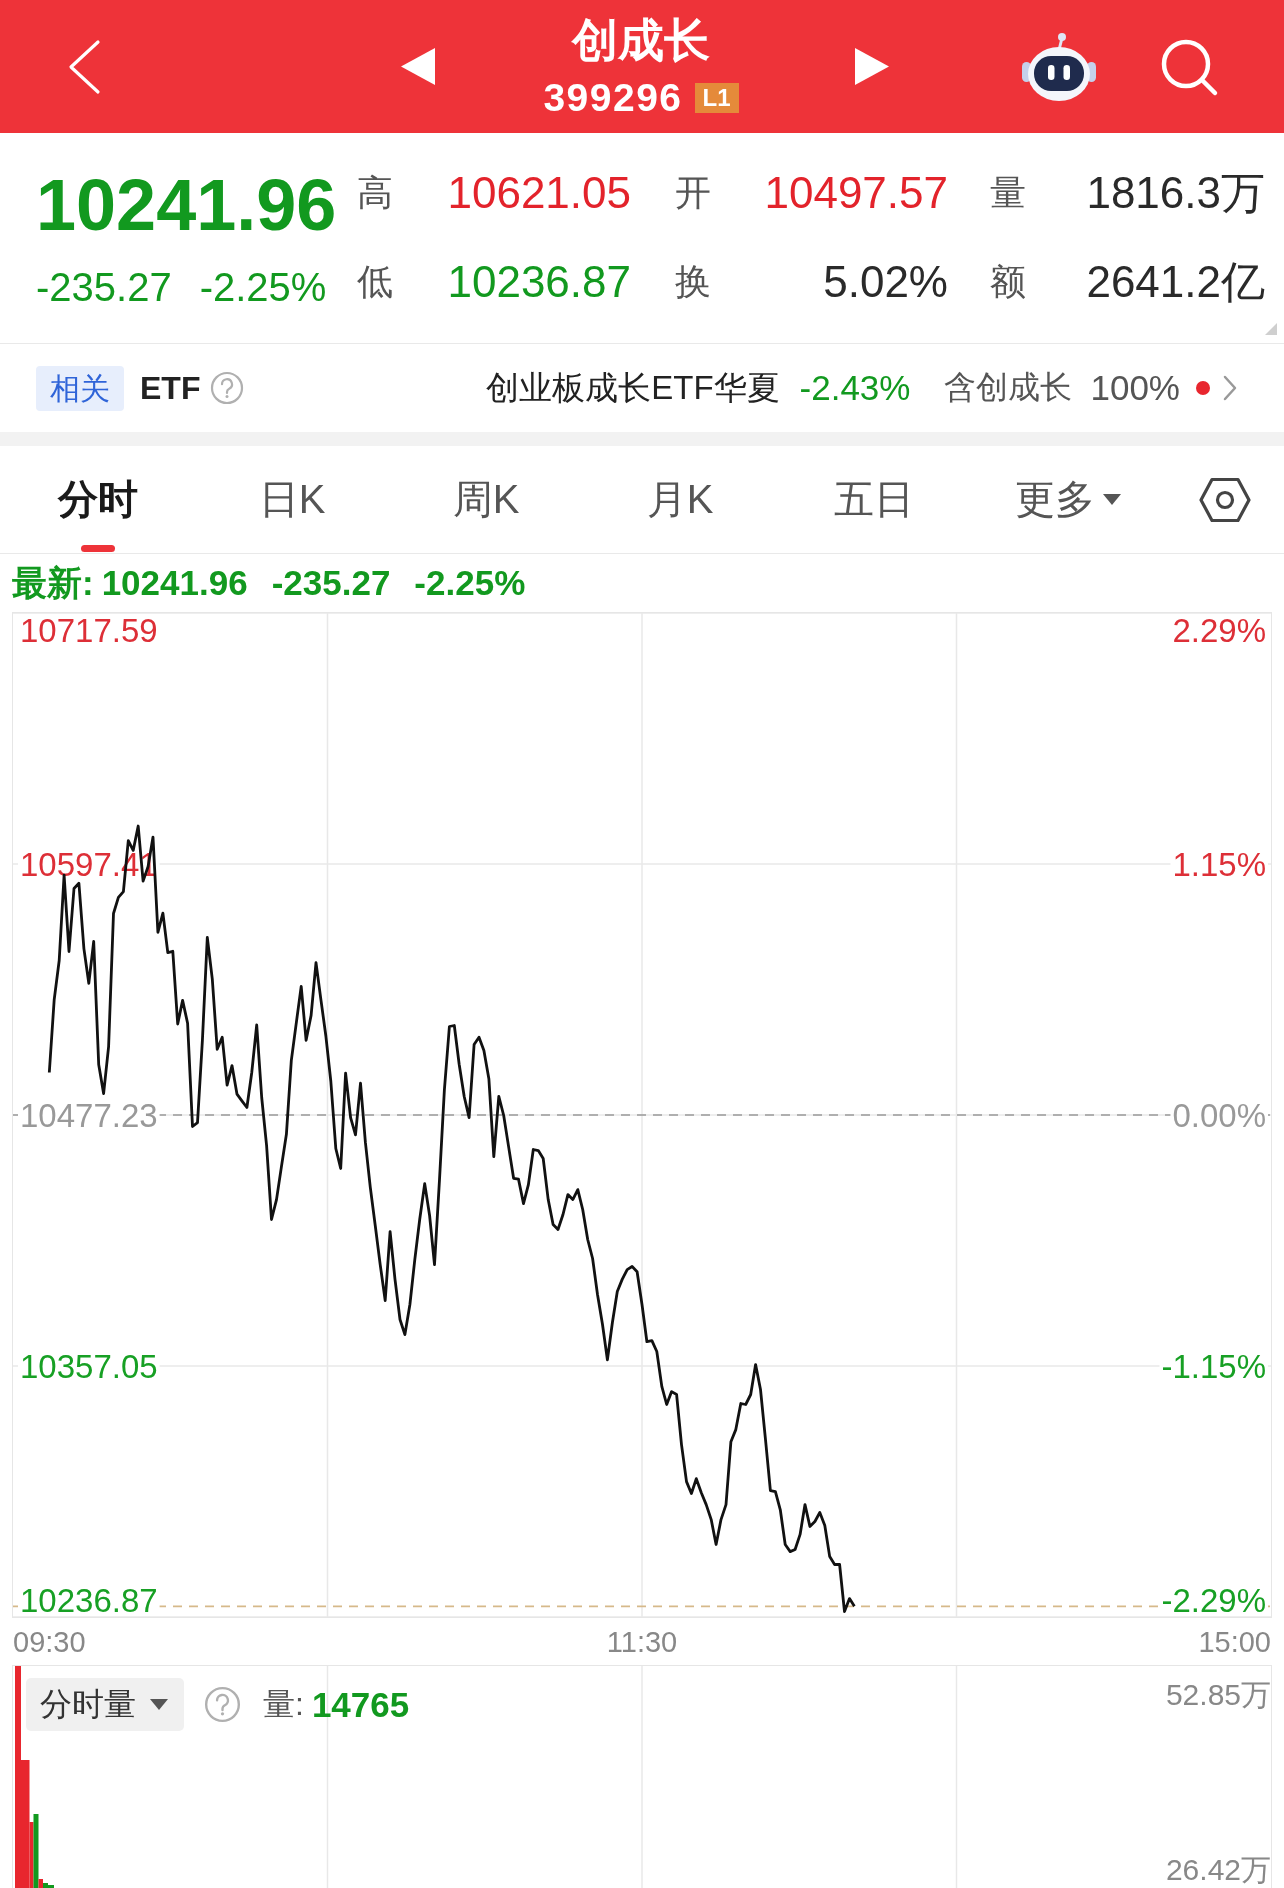 The height and width of the screenshot is (1888, 1284). What do you see at coordinates (89, 1366) in the screenshot?
I see `price-axis-label: 10357.05` at bounding box center [89, 1366].